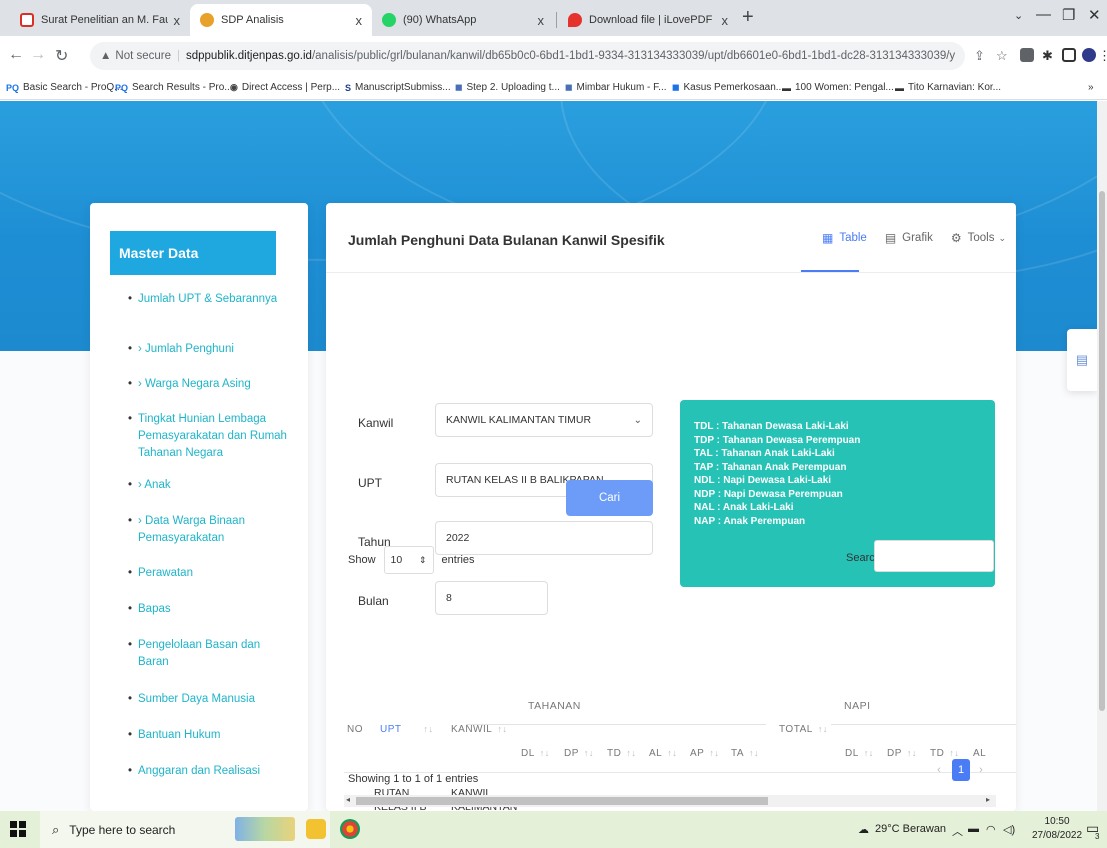 Image resolution: width=1107 pixels, height=848 pixels. What do you see at coordinates (181, 349) in the screenshot?
I see `menu-item-jumlah-penghuni: › Jumlah Penghuni` at bounding box center [181, 349].